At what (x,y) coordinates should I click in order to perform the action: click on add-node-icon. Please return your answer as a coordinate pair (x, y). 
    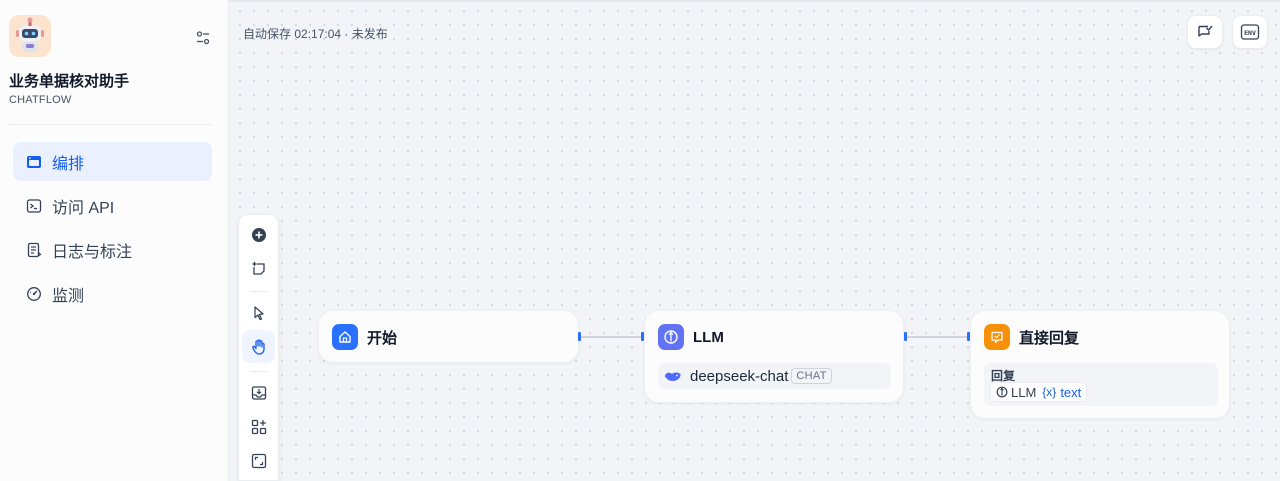
    Looking at the image, I should click on (258, 234).